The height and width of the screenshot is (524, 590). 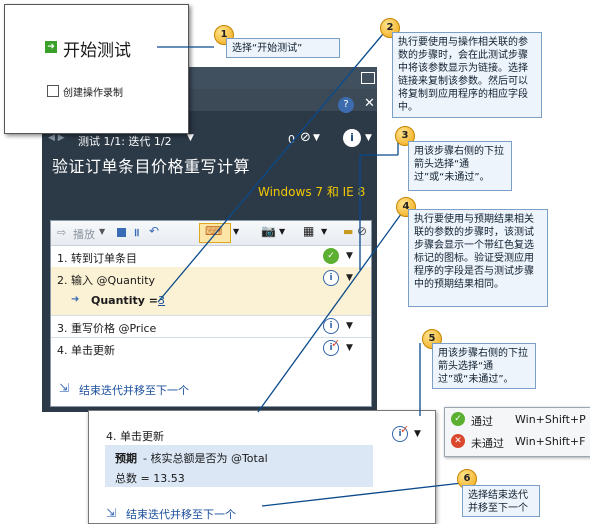 I want to click on callout-end-iteration: 选择结束迭代并移至下一个, so click(x=501, y=501).